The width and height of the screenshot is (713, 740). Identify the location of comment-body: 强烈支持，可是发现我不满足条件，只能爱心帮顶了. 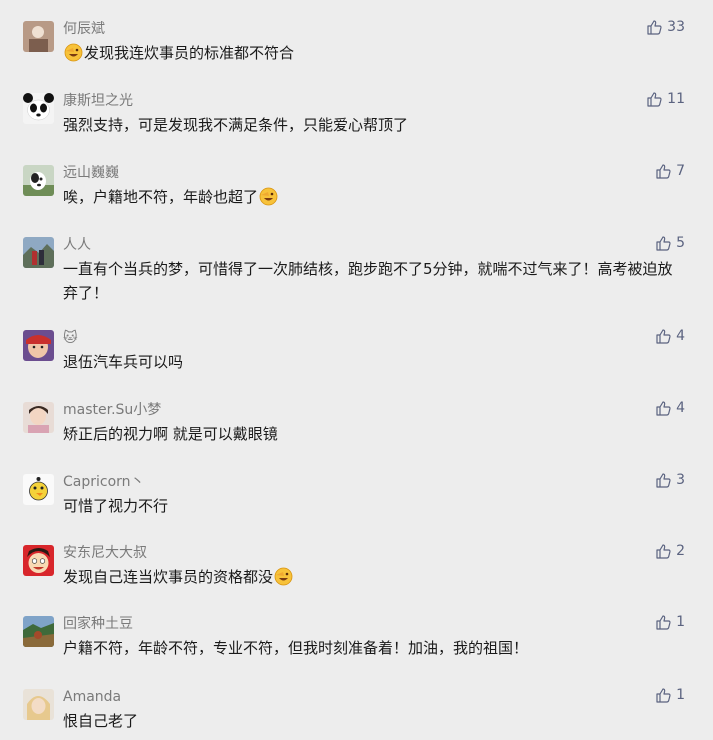
(236, 125).